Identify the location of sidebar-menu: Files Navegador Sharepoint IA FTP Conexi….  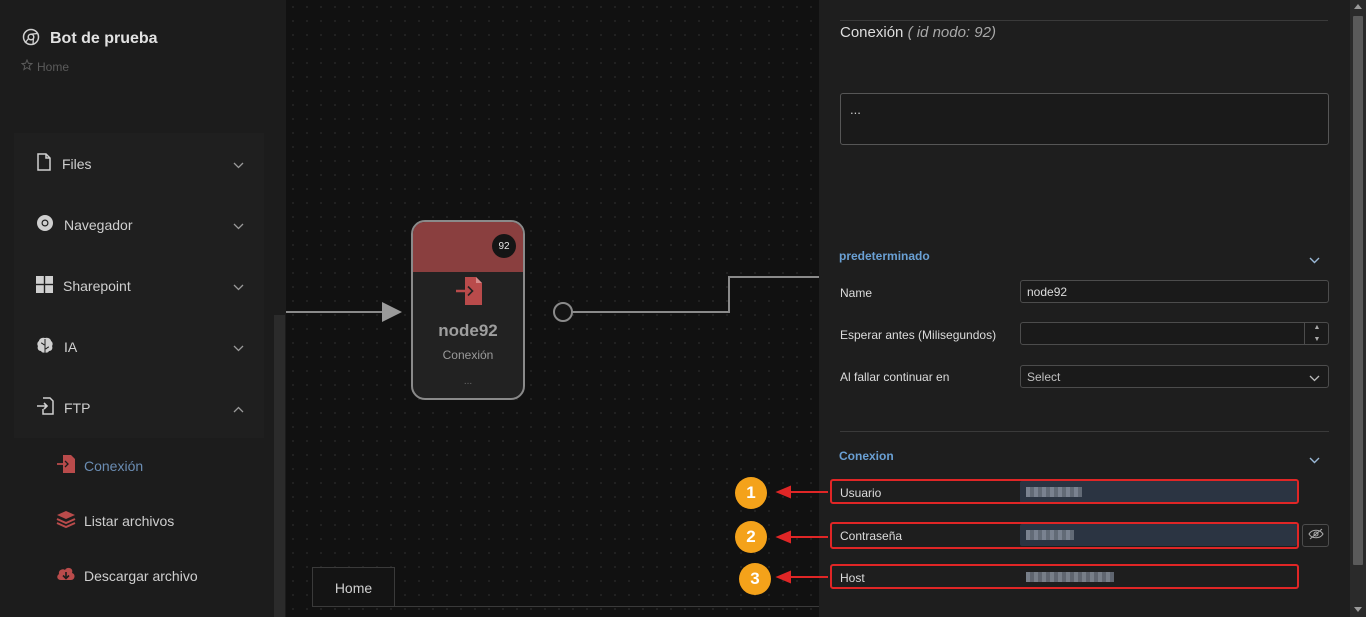
(139, 368).